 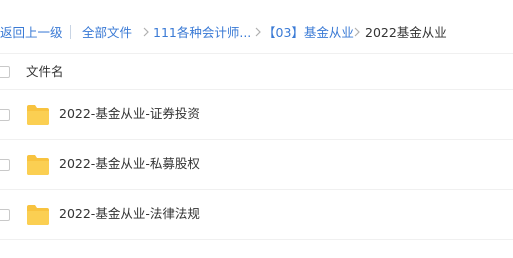 What do you see at coordinates (129, 114) in the screenshot?
I see `file-name: 2022-基金从业-证券投资` at bounding box center [129, 114].